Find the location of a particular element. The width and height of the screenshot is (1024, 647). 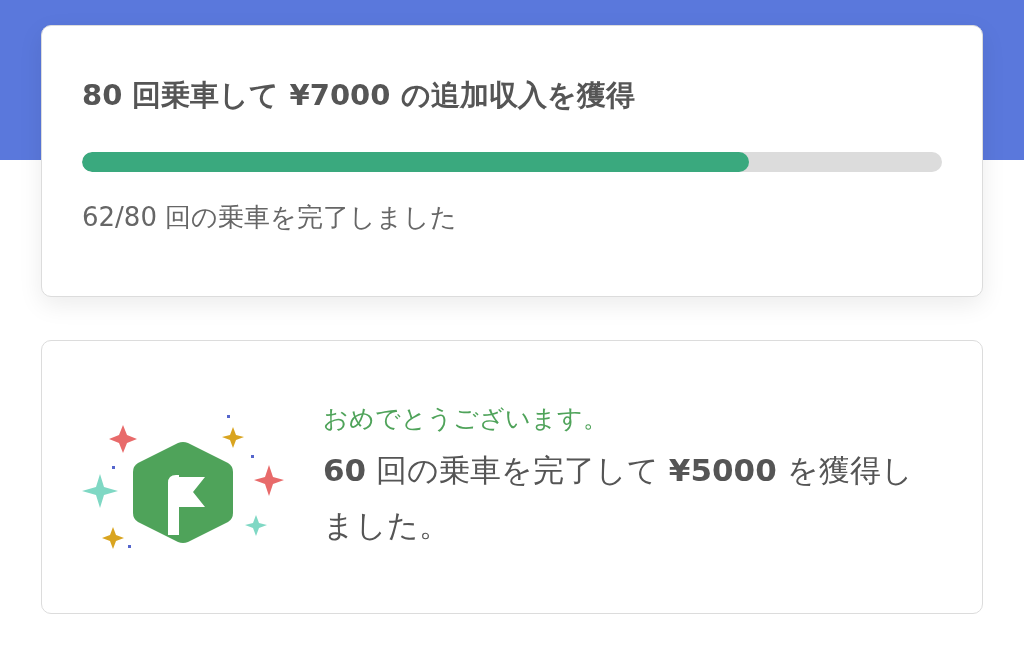

progress-status: 62/80 回の乗車を完了しました is located at coordinates (270, 217).